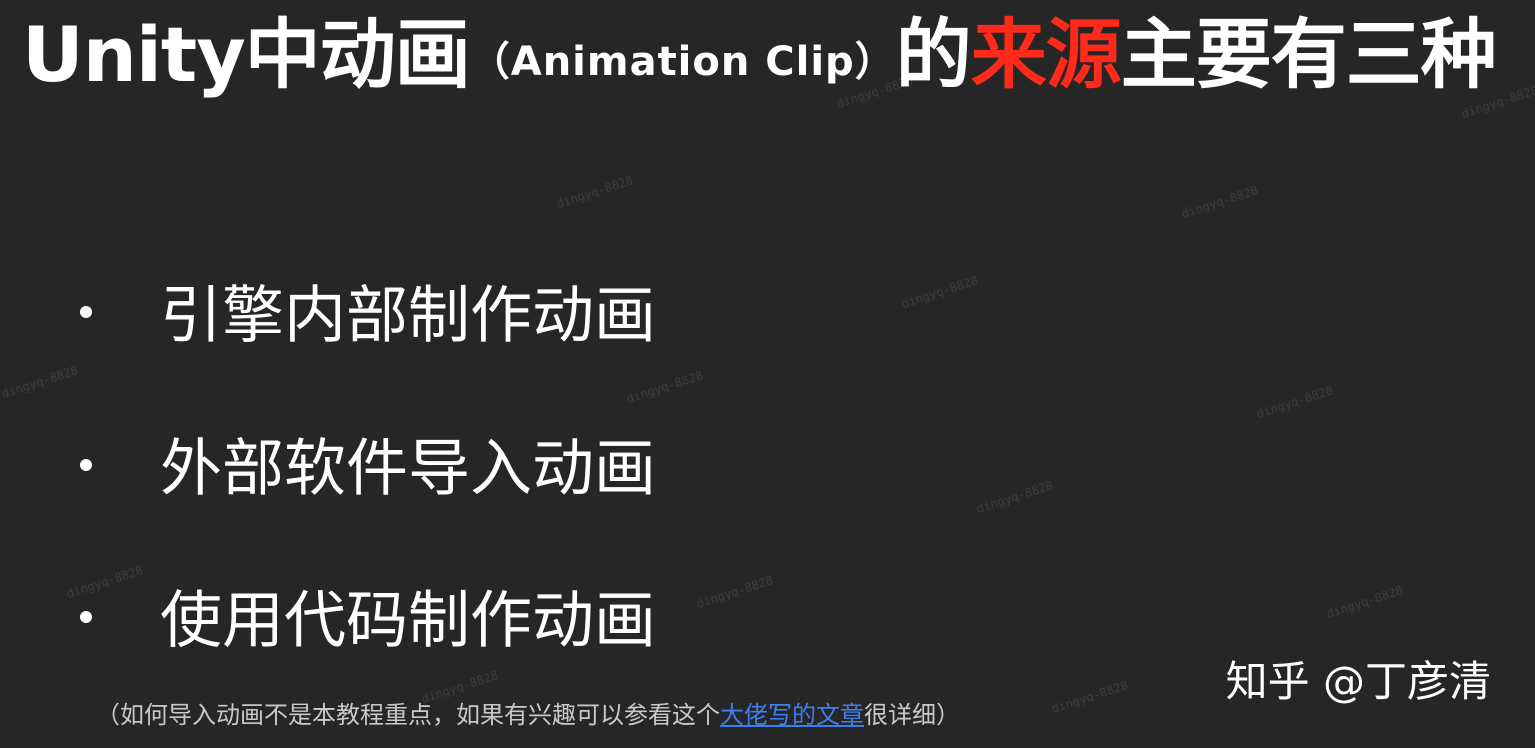 The height and width of the screenshot is (748, 1535). Describe the element at coordinates (912, 715) in the screenshot. I see `footnote-after: 很详细）` at that location.